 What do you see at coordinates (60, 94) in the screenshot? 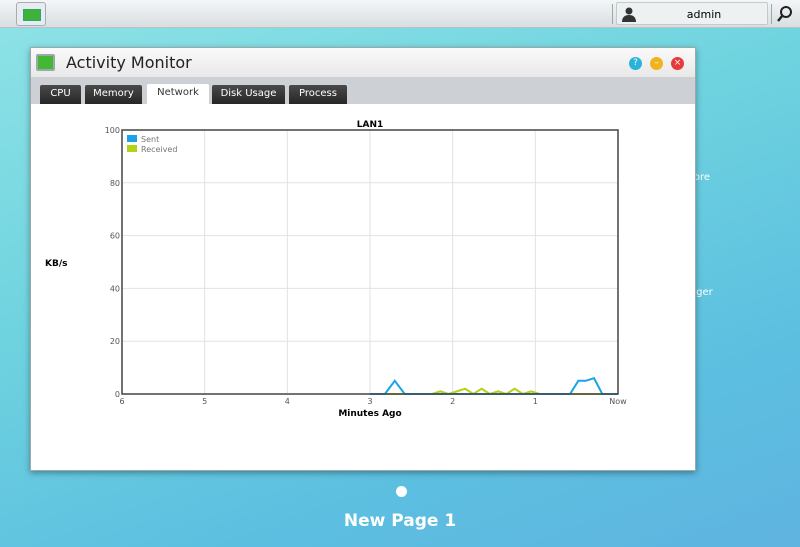
I see `tab-cpu: CPU` at bounding box center [60, 94].